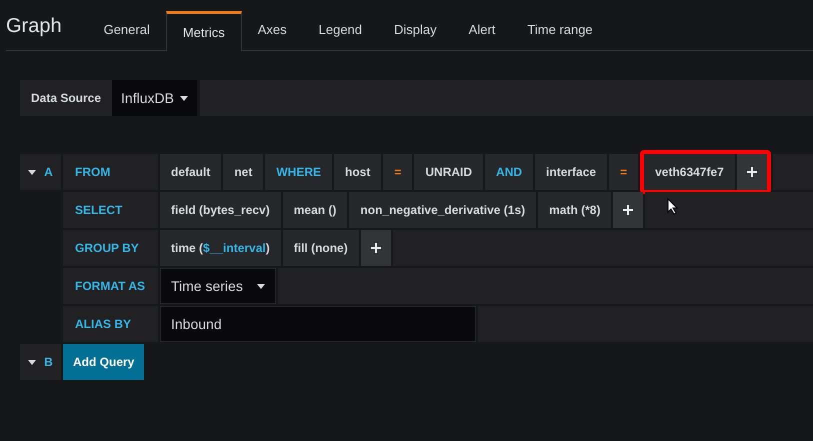 This screenshot has width=813, height=441. Describe the element at coordinates (449, 172) in the screenshot. I see `query-segment: UNRAID` at that location.